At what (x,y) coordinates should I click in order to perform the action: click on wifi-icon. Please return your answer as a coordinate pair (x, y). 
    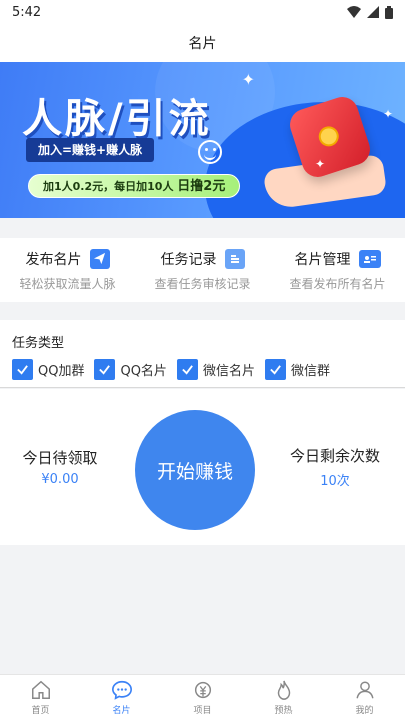
    Looking at the image, I should click on (354, 12).